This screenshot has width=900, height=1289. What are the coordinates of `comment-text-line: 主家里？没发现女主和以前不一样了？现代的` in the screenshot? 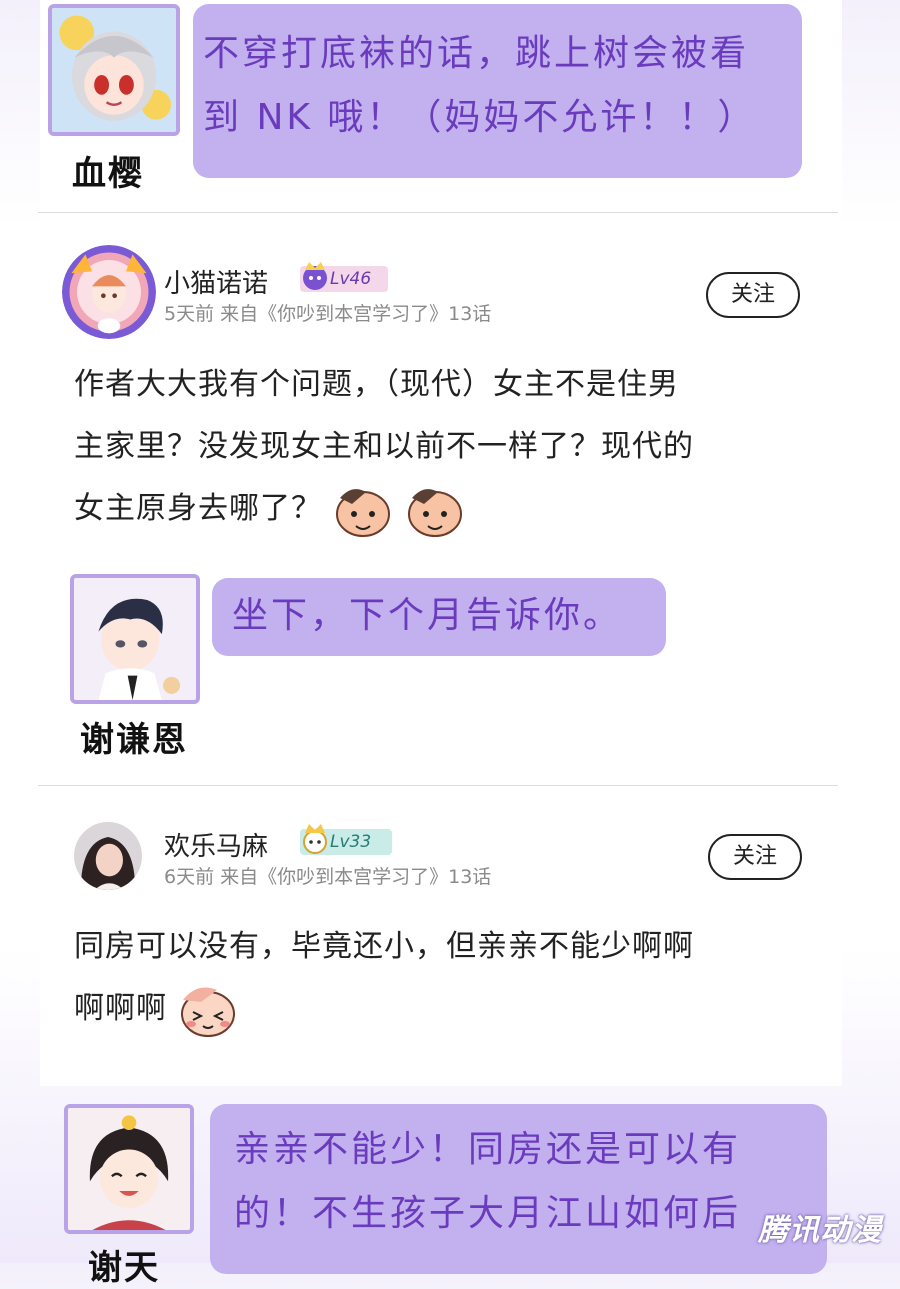 It's located at (384, 446).